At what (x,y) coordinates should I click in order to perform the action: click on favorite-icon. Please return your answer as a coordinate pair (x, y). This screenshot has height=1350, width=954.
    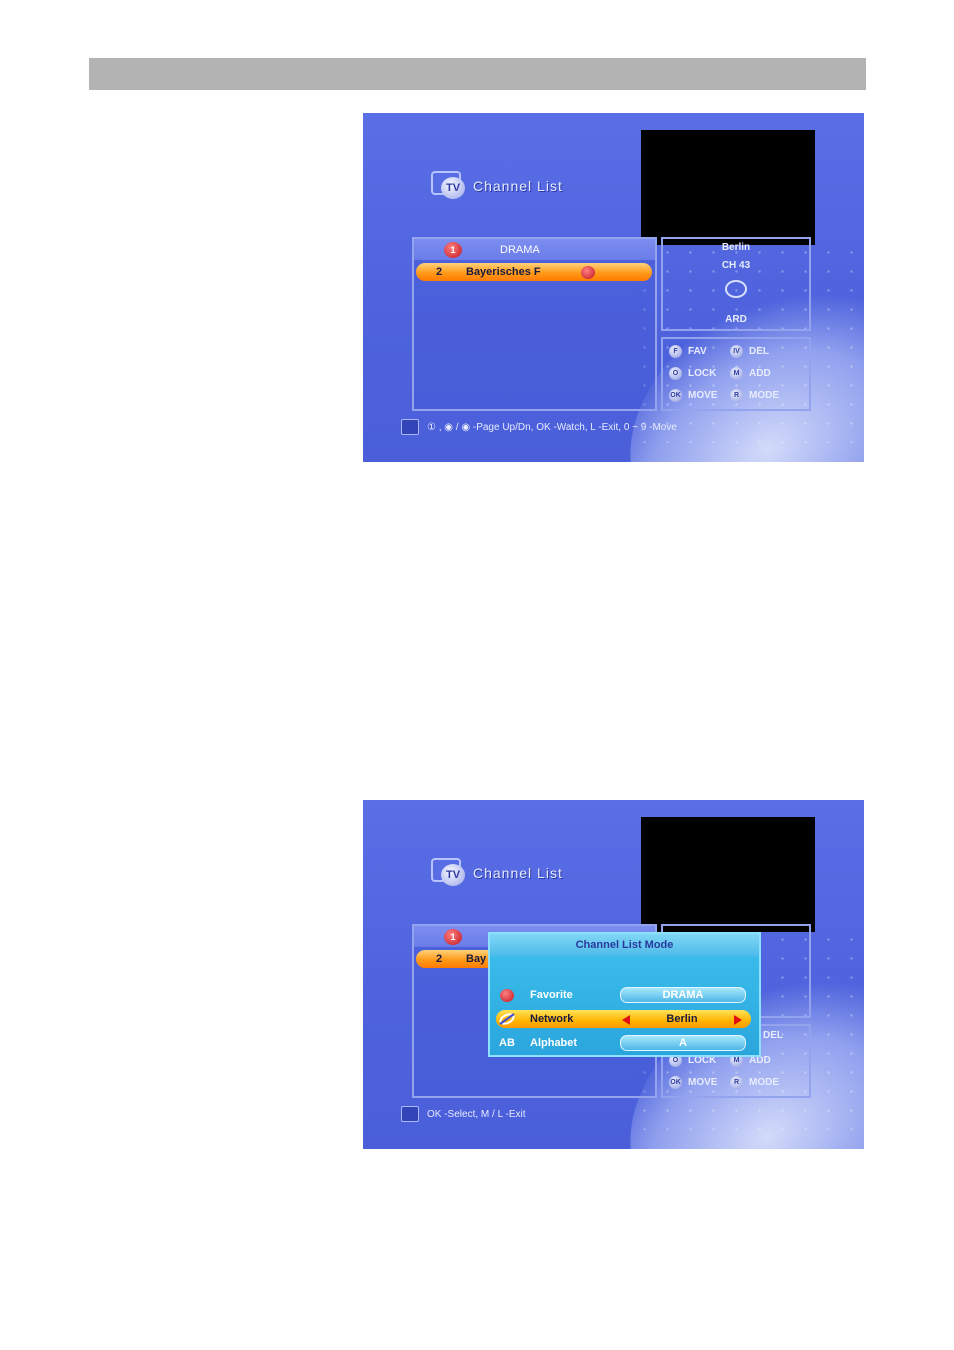
    Looking at the image, I should click on (587, 272).